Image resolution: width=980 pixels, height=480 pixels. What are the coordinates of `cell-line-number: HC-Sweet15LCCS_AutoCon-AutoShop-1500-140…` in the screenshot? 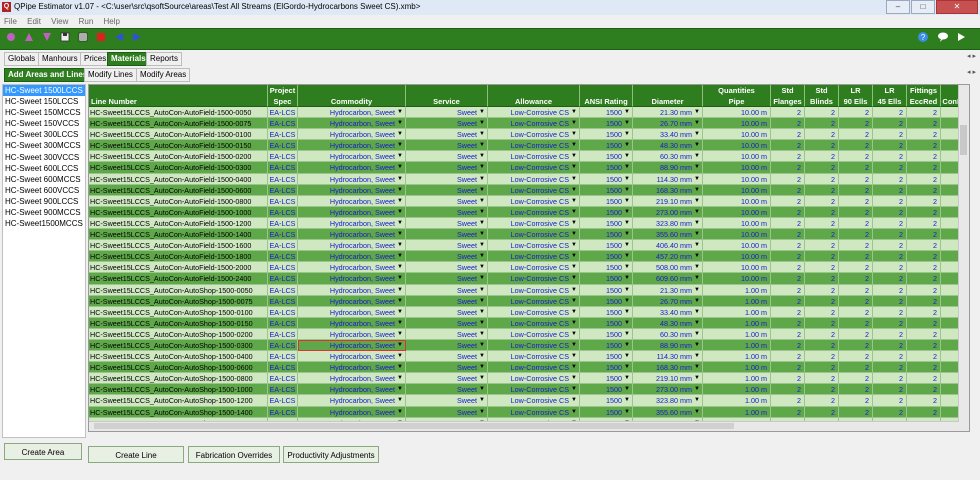 It's located at (178, 412).